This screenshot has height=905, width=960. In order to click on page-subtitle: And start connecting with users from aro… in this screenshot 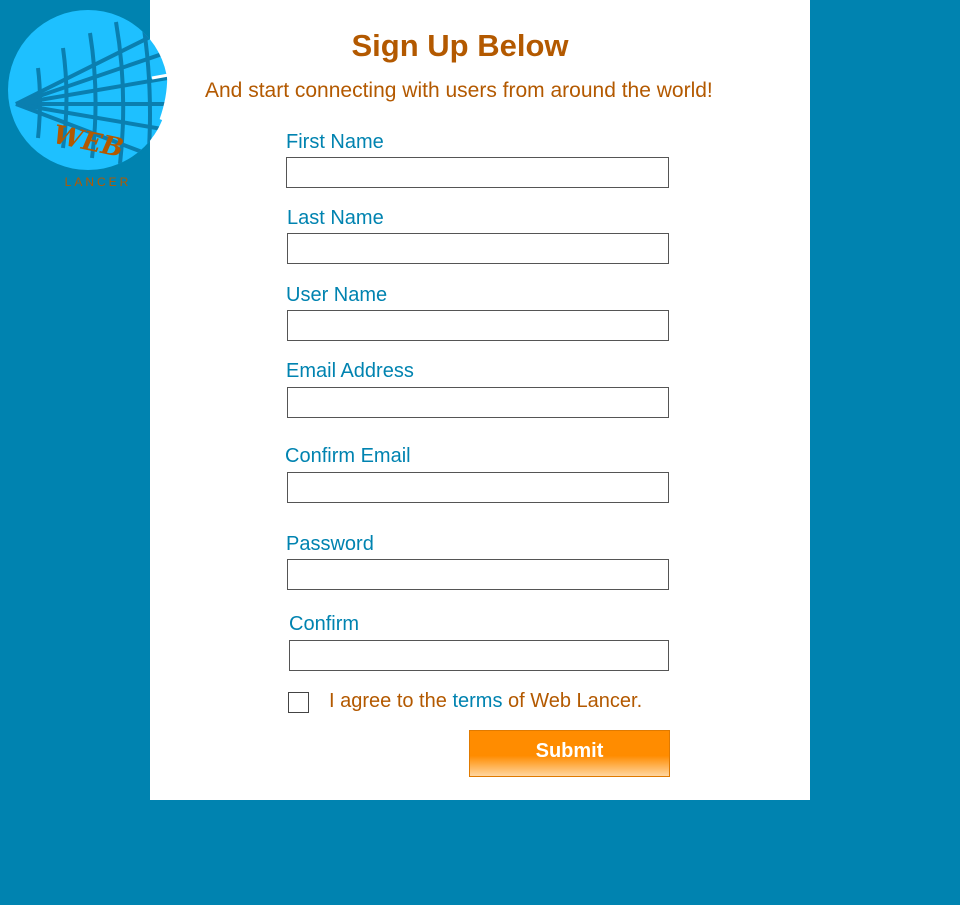, I will do `click(459, 90)`.